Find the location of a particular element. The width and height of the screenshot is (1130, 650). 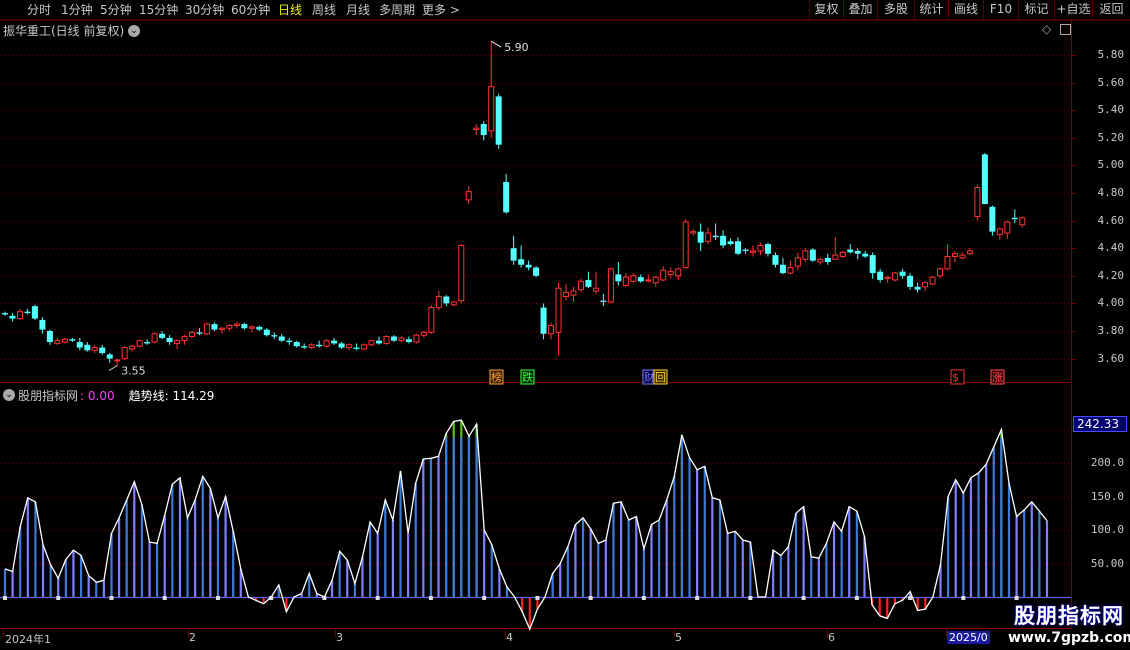

watermark: 股朋指标网 www.7gpzb.com is located at coordinates (1069, 625).